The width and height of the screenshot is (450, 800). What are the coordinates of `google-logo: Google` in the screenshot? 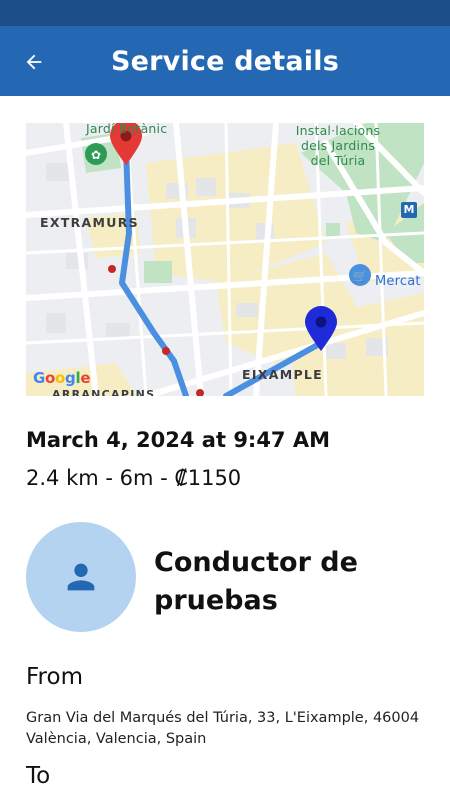 It's located at (62, 378).